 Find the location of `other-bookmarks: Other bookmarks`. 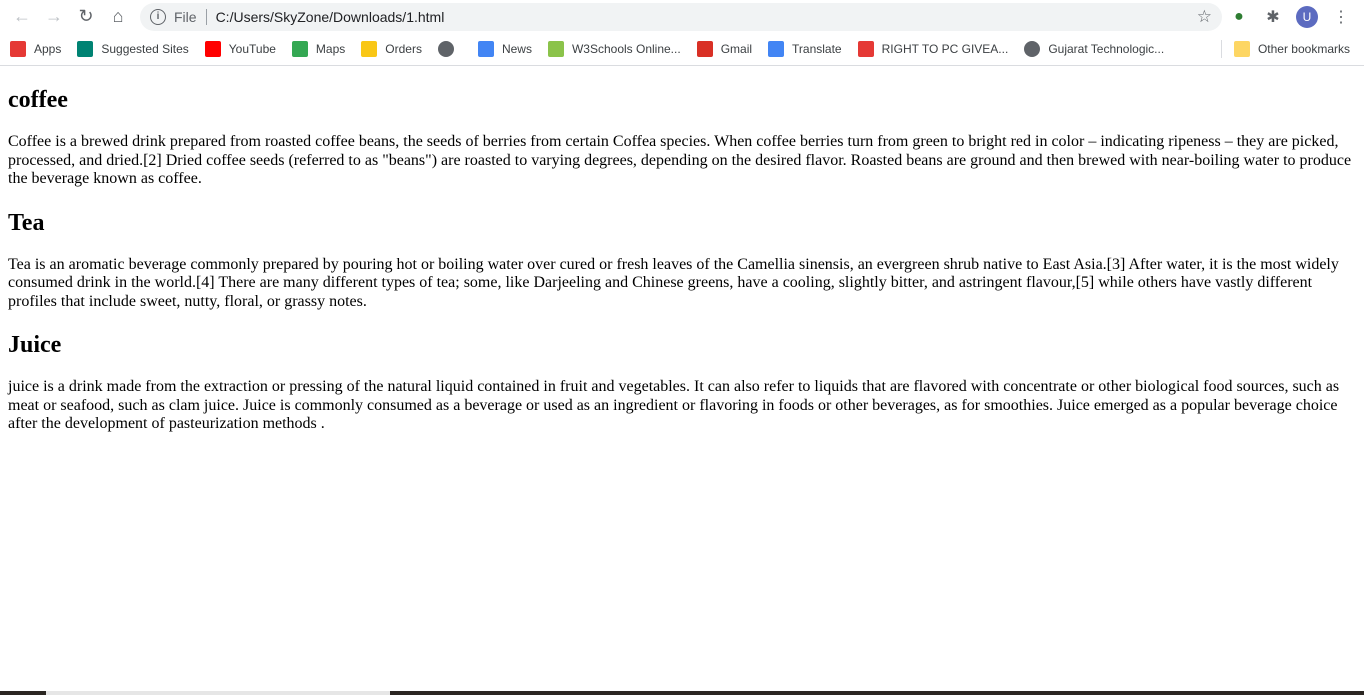

other-bookmarks: Other bookmarks is located at coordinates (1291, 49).